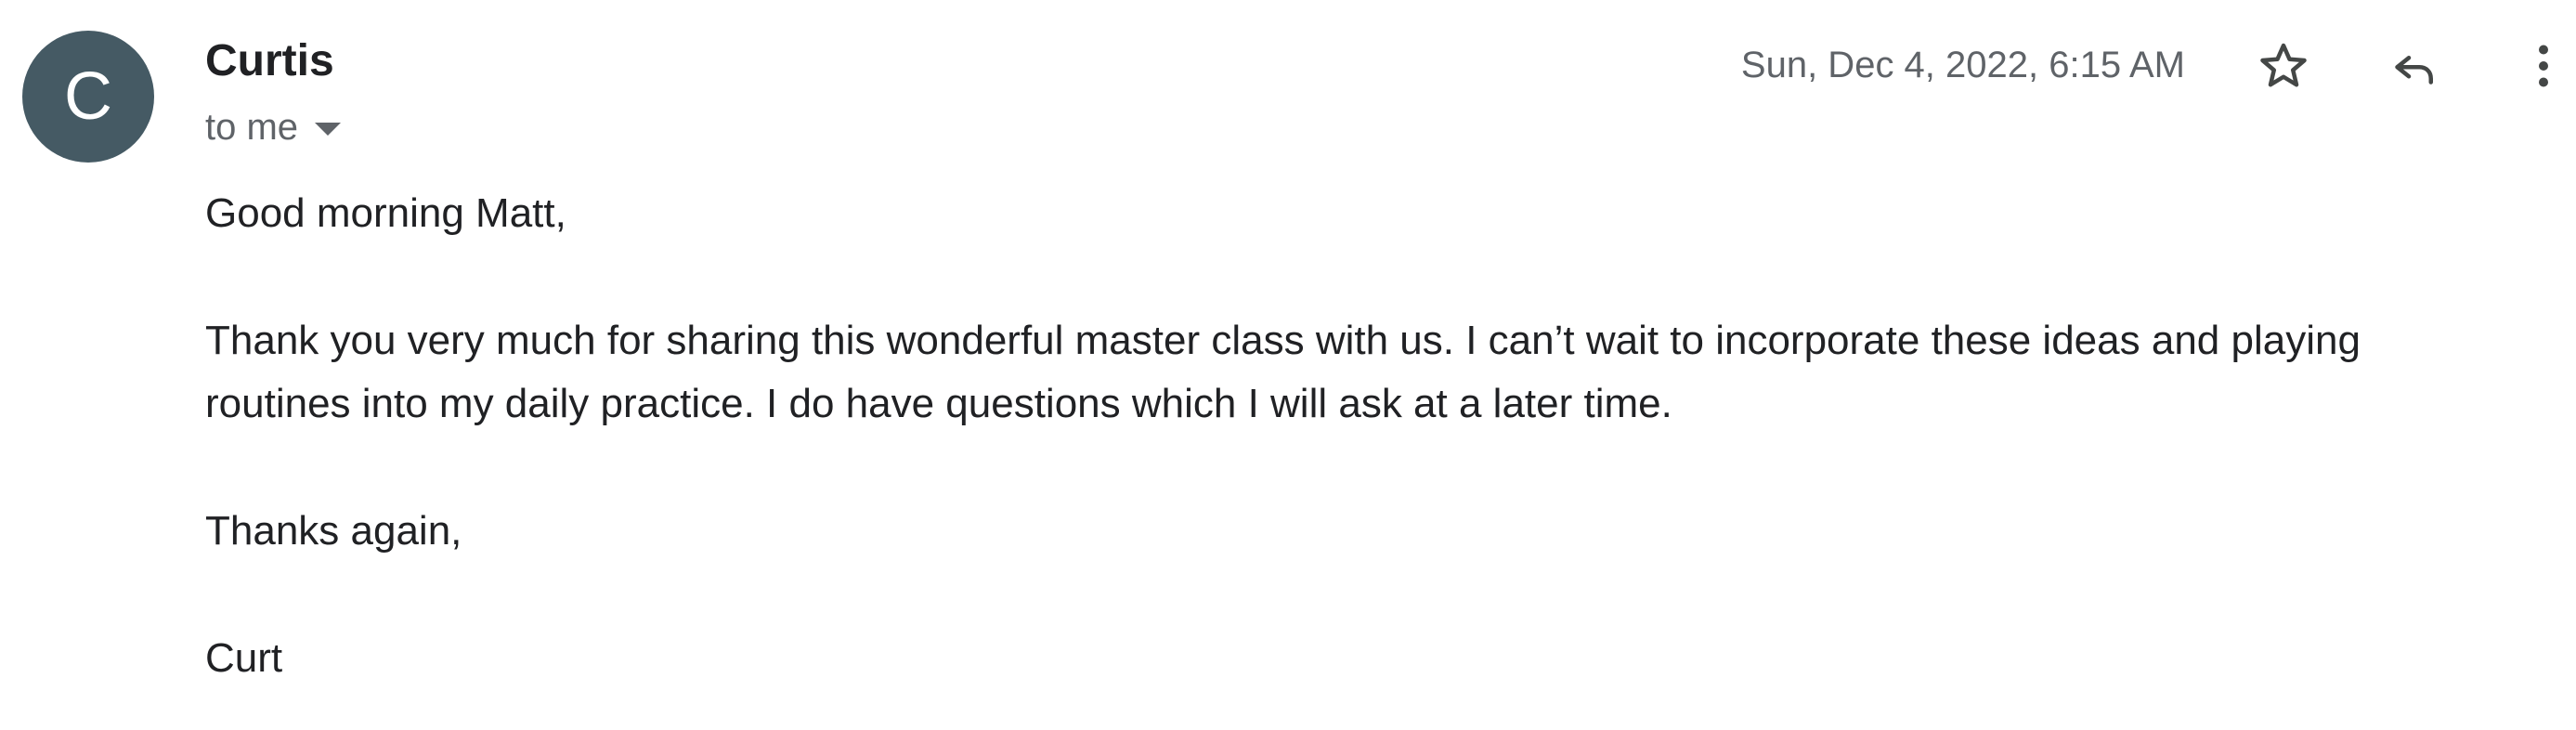  Describe the element at coordinates (244, 658) in the screenshot. I see `email-signature: Curt` at that location.